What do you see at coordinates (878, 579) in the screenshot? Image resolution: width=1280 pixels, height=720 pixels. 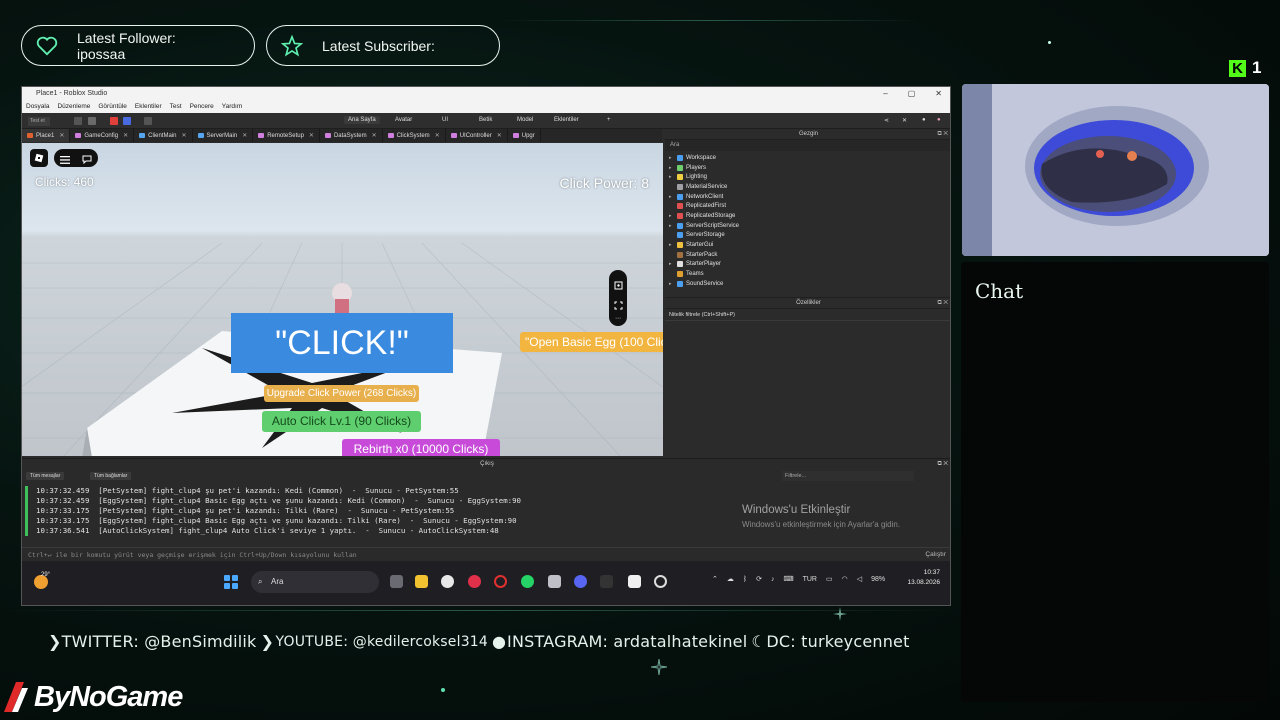 I see `battery-level: 98%` at bounding box center [878, 579].